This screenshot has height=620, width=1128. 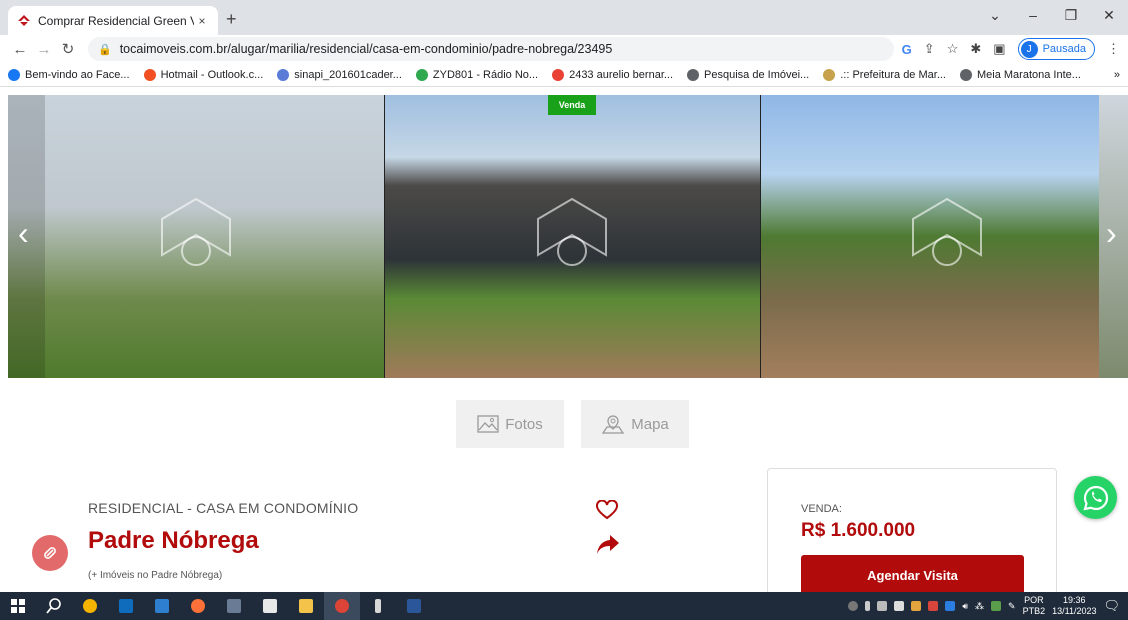 What do you see at coordinates (907, 49) in the screenshot?
I see `google-icon: G` at bounding box center [907, 49].